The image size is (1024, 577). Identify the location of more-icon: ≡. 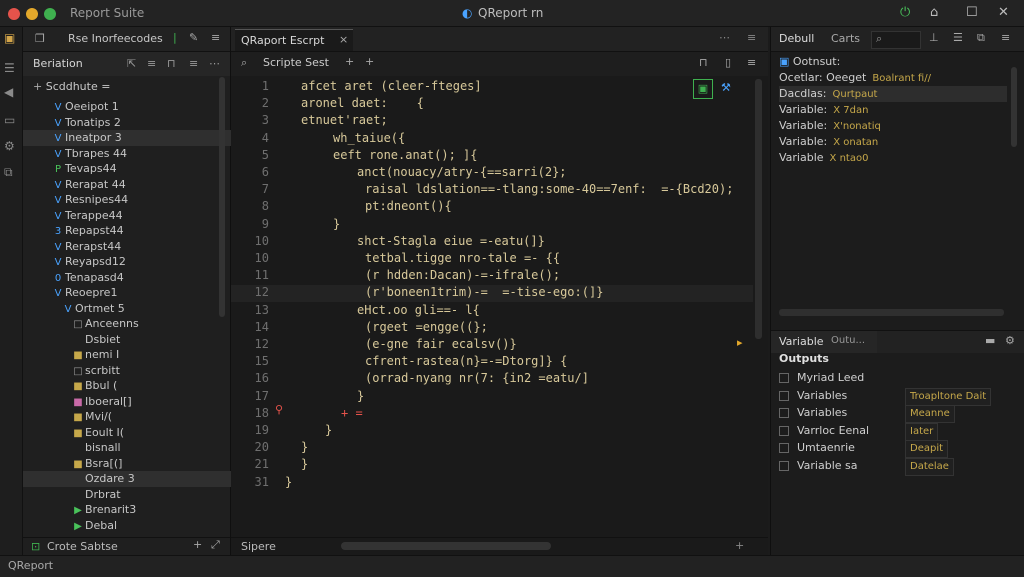
(215, 37).